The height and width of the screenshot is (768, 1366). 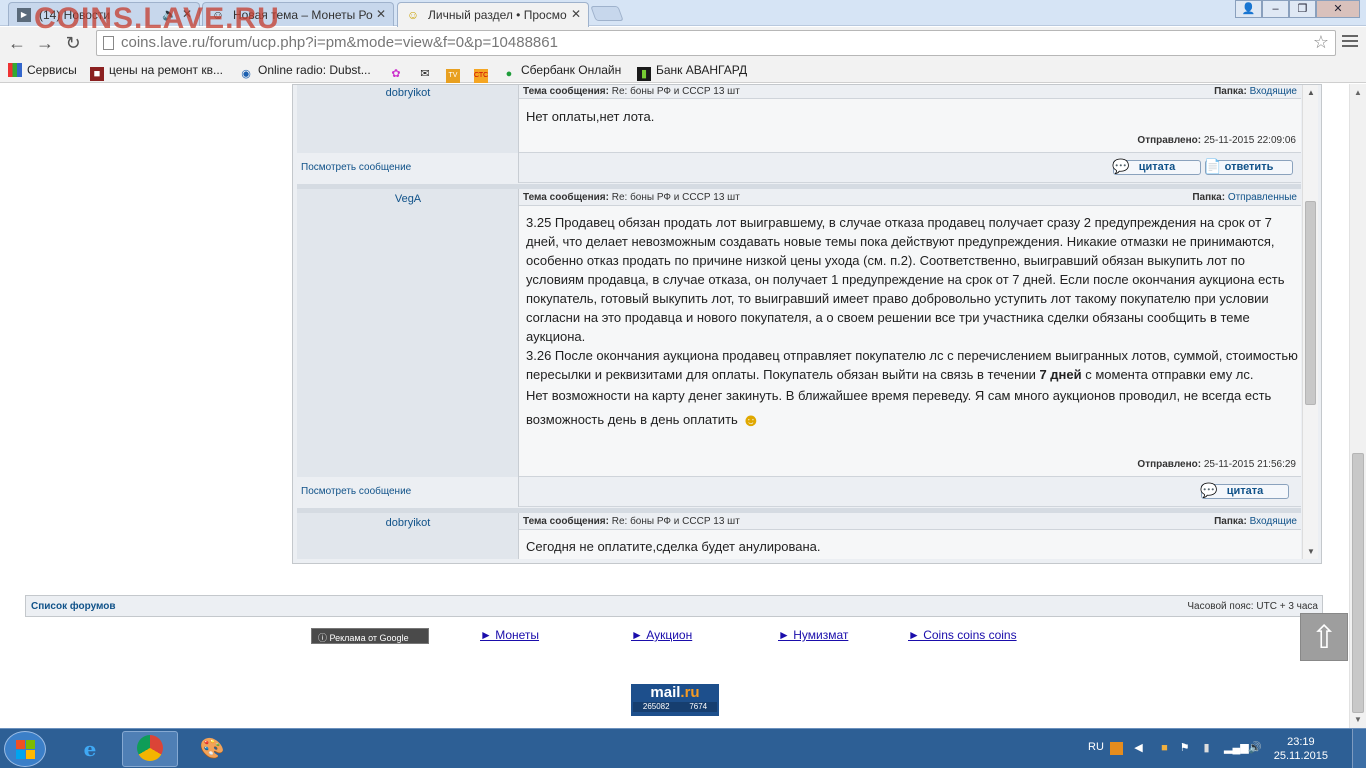 What do you see at coordinates (1248, 9) in the screenshot?
I see `user-icon: 👤` at bounding box center [1248, 9].